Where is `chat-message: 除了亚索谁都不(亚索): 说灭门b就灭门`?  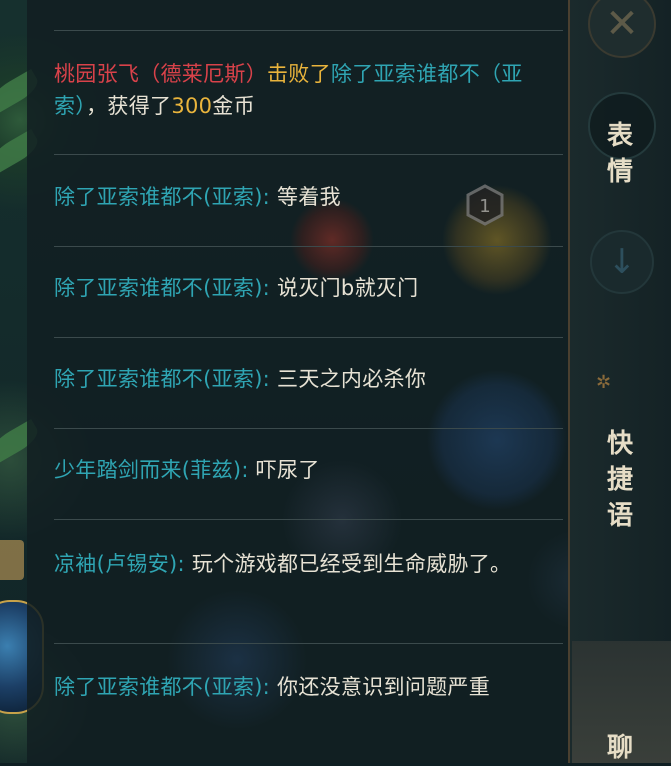 chat-message: 除了亚索谁都不(亚索): 说灭门b就灭门 is located at coordinates (294, 288).